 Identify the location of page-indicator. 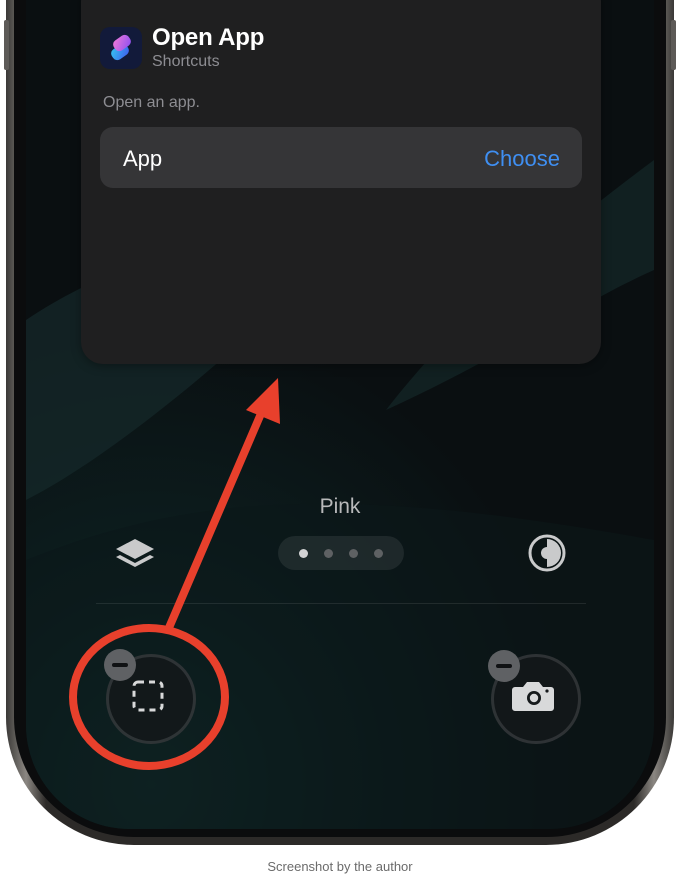
(341, 553).